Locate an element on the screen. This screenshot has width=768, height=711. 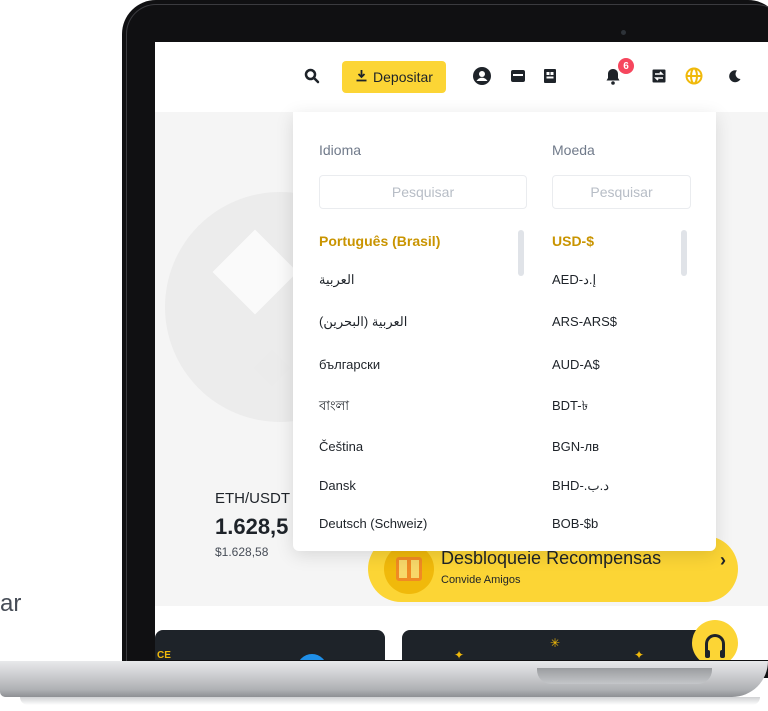
chevron-right-icon: › is located at coordinates (723, 560).